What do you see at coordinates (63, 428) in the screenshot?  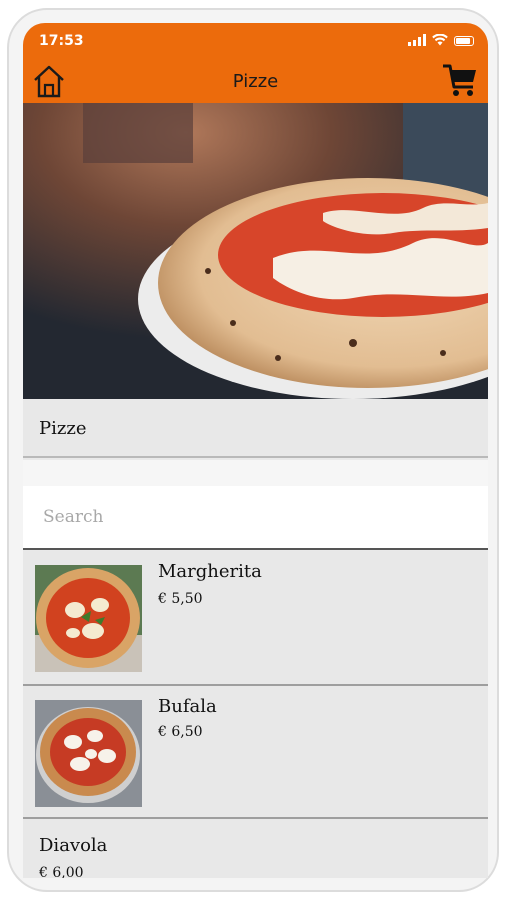 I see `section-title: Pizze` at bounding box center [63, 428].